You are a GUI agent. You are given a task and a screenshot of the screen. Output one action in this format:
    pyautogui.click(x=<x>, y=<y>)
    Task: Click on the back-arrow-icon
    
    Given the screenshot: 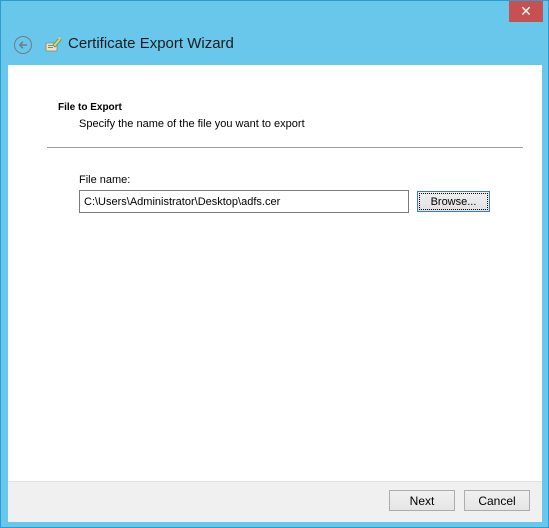 What is the action you would take?
    pyautogui.click(x=23, y=45)
    